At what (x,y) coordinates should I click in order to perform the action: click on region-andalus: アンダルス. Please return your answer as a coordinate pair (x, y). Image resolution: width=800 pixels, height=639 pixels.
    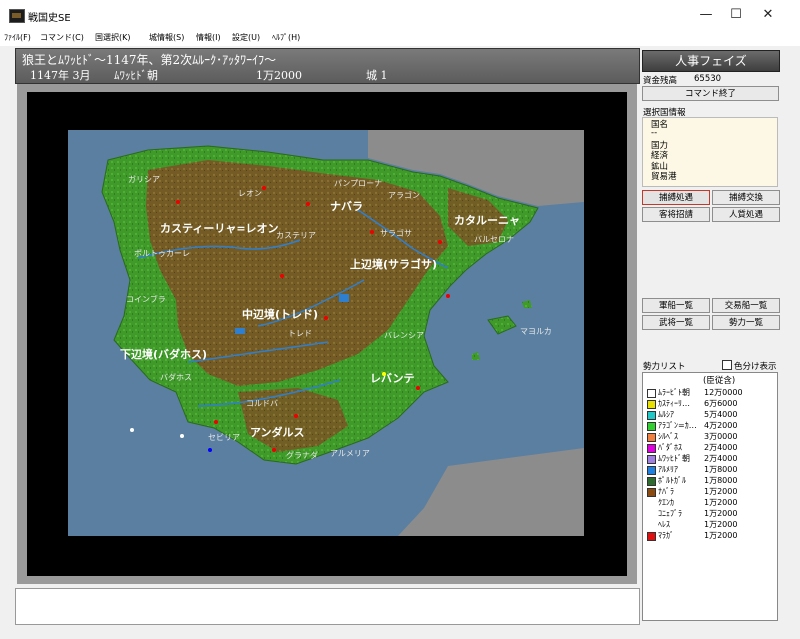
    Looking at the image, I should click on (277, 432).